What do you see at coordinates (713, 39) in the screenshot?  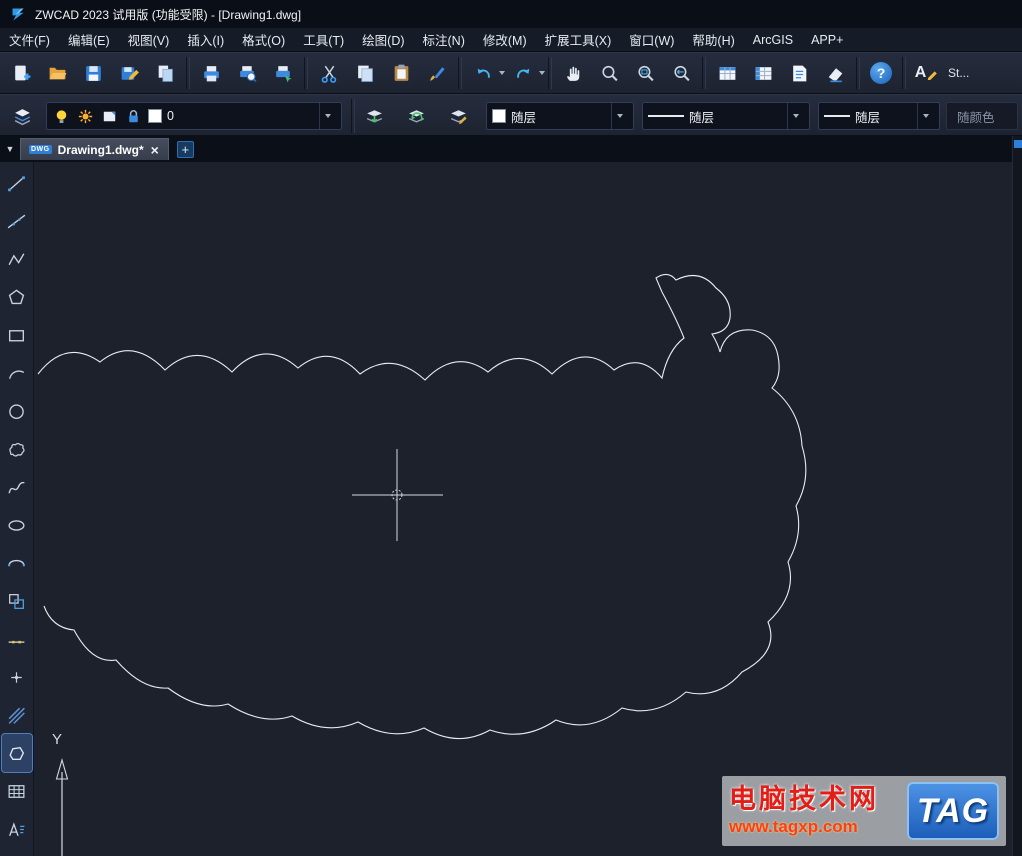 I see `menu-help: 帮助(H)` at bounding box center [713, 39].